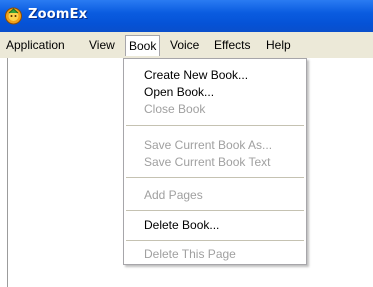 This screenshot has width=373, height=287. I want to click on menu-voice: Voice, so click(184, 45).